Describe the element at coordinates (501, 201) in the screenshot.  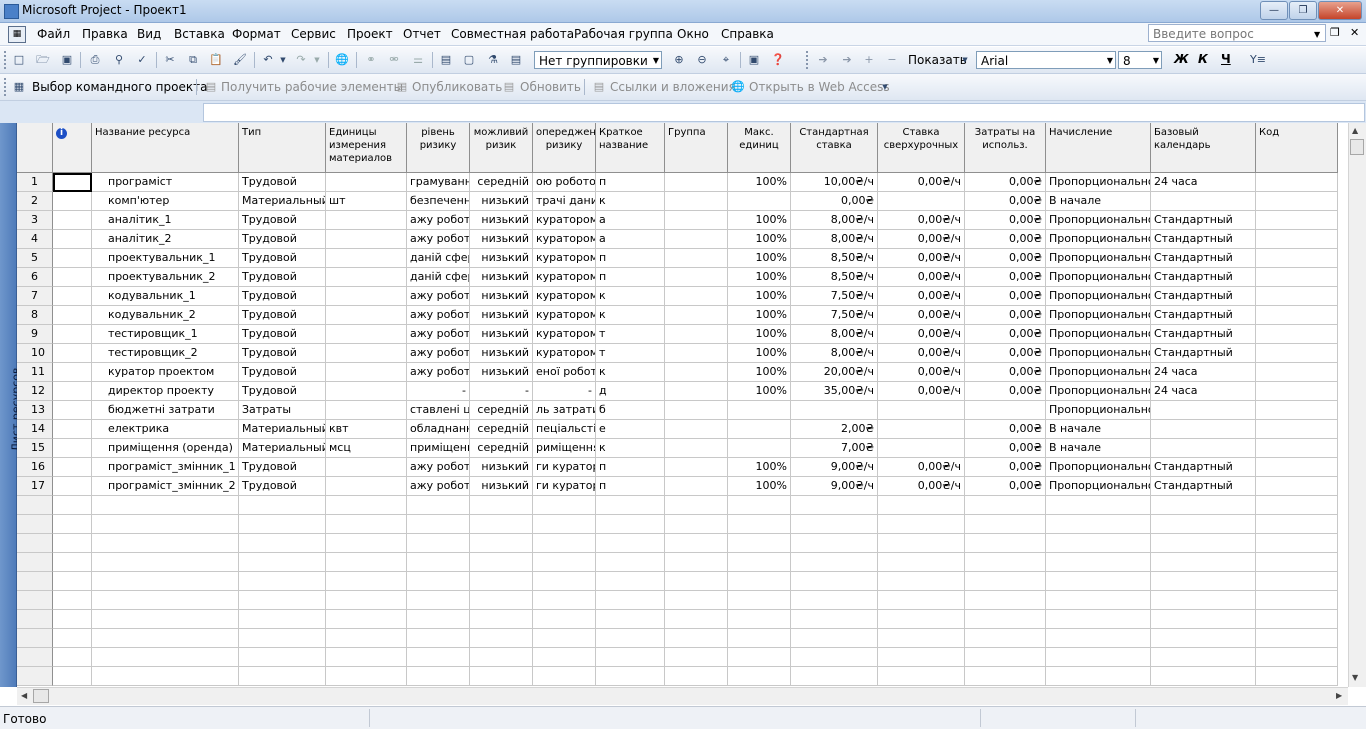
I see `table-cell: низький` at that location.